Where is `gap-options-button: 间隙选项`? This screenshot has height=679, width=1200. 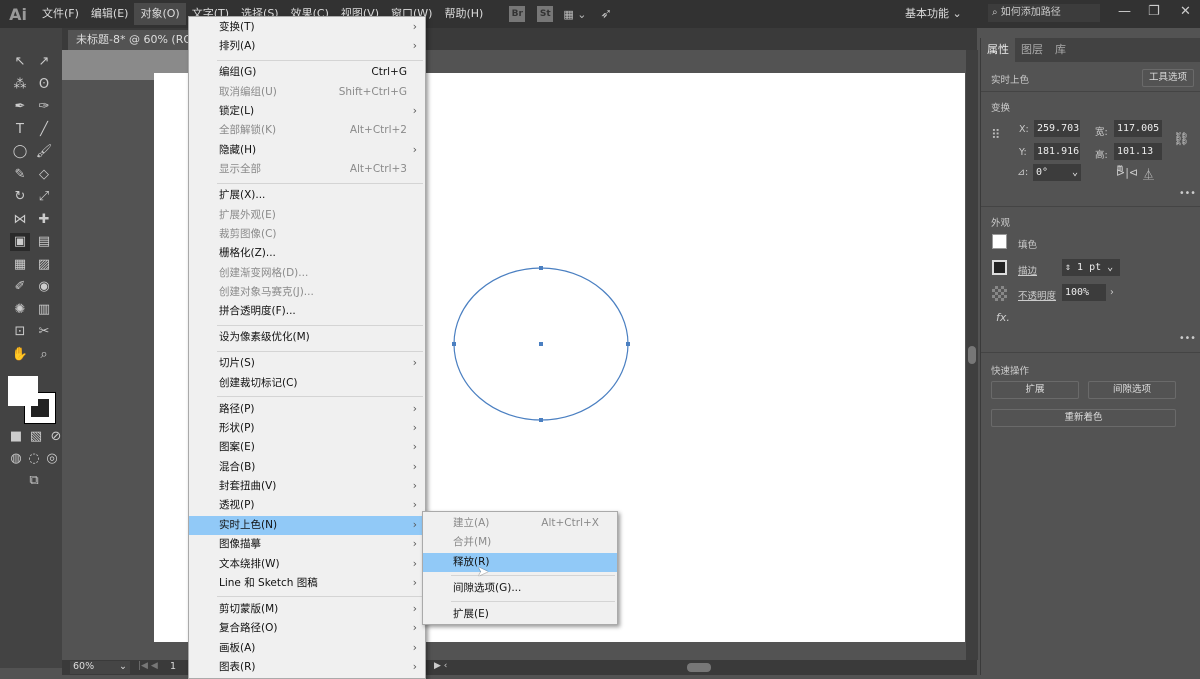
gap-options-button: 间隙选项 is located at coordinates (1132, 390).